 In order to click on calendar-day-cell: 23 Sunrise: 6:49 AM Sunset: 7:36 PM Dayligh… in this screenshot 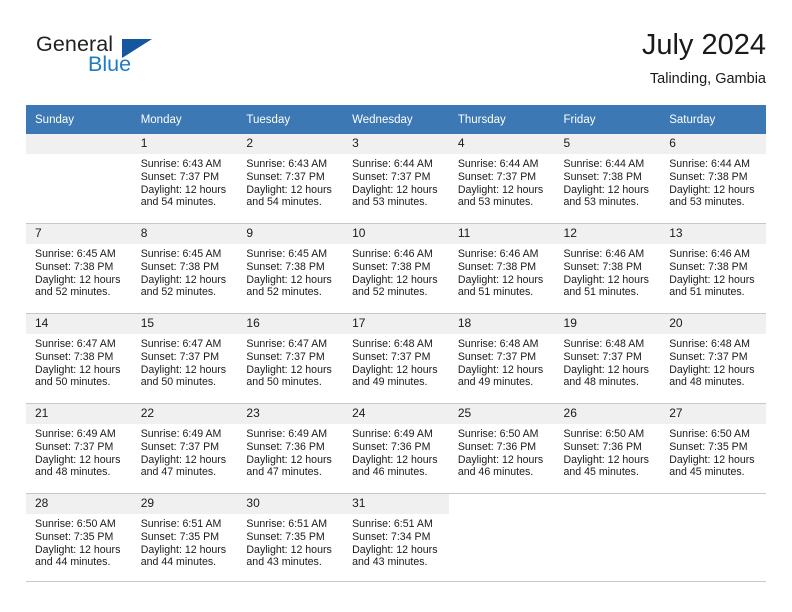, I will do `click(290, 448)`.